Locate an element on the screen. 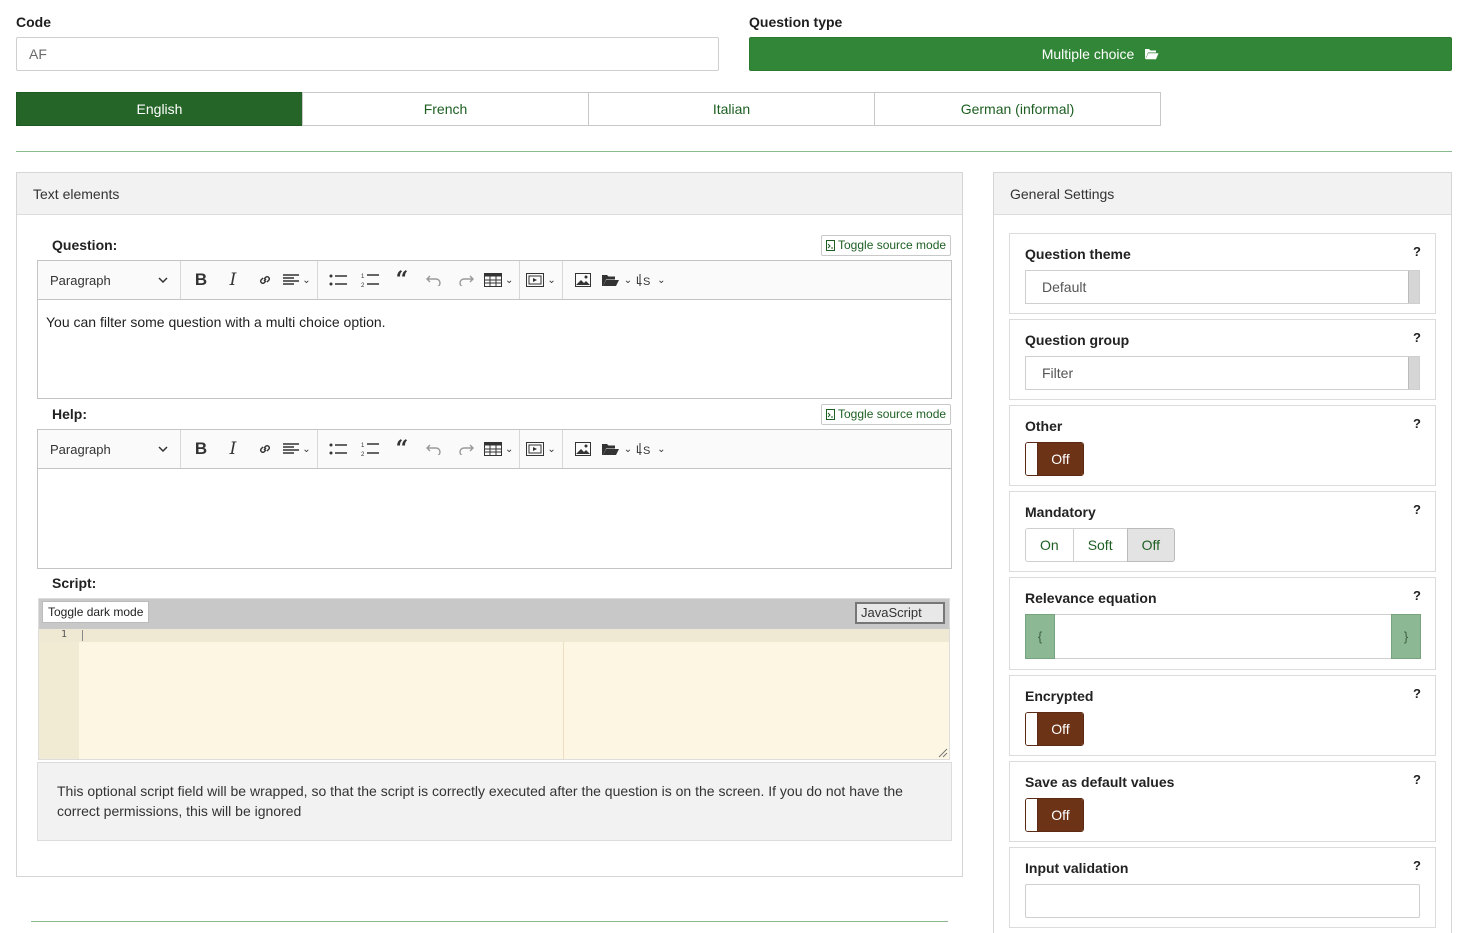 The width and height of the screenshot is (1464, 933). other-label: Other is located at coordinates (1044, 426).